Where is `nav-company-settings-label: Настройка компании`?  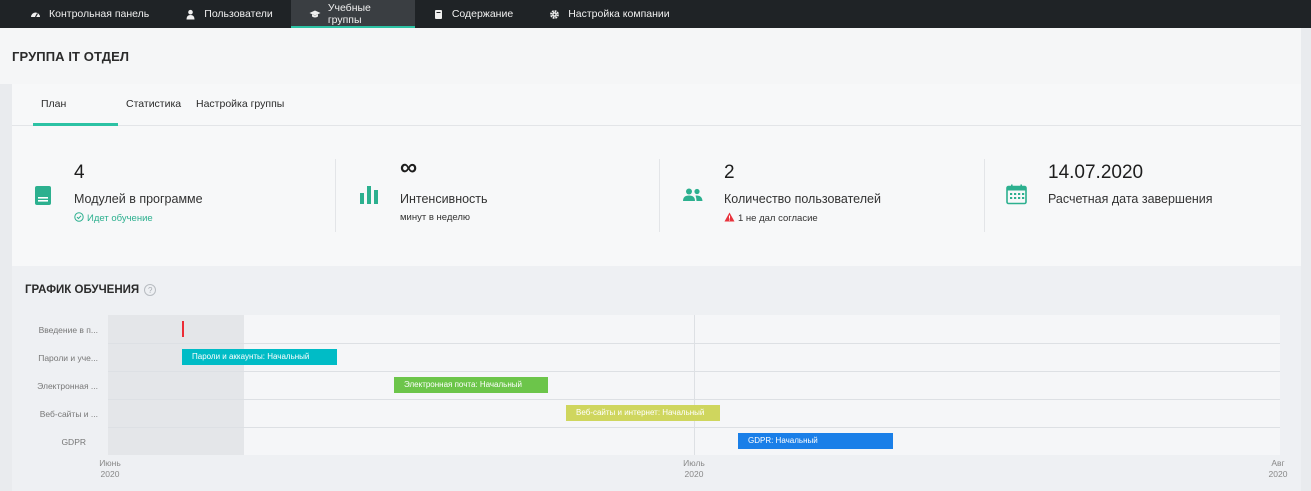
nav-company-settings-label: Настройка компании is located at coordinates (619, 14).